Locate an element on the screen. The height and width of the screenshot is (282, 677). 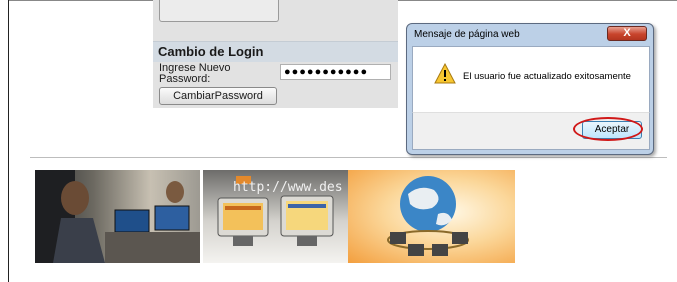
globe-illustration is located at coordinates (428, 216).